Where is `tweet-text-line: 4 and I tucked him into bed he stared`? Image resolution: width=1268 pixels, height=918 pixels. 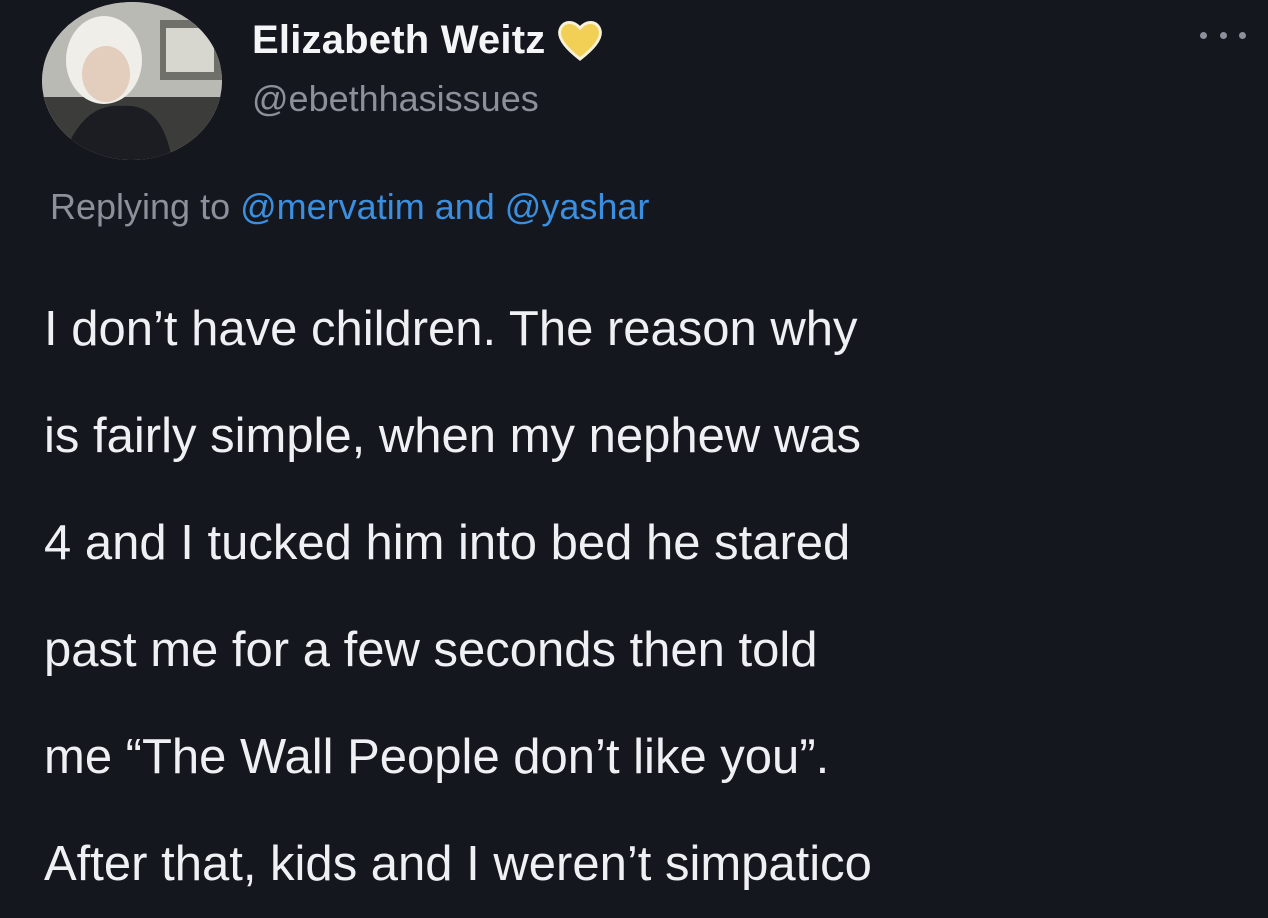
tweet-text-line: 4 and I tucked him into bed he stared is located at coordinates (447, 543).